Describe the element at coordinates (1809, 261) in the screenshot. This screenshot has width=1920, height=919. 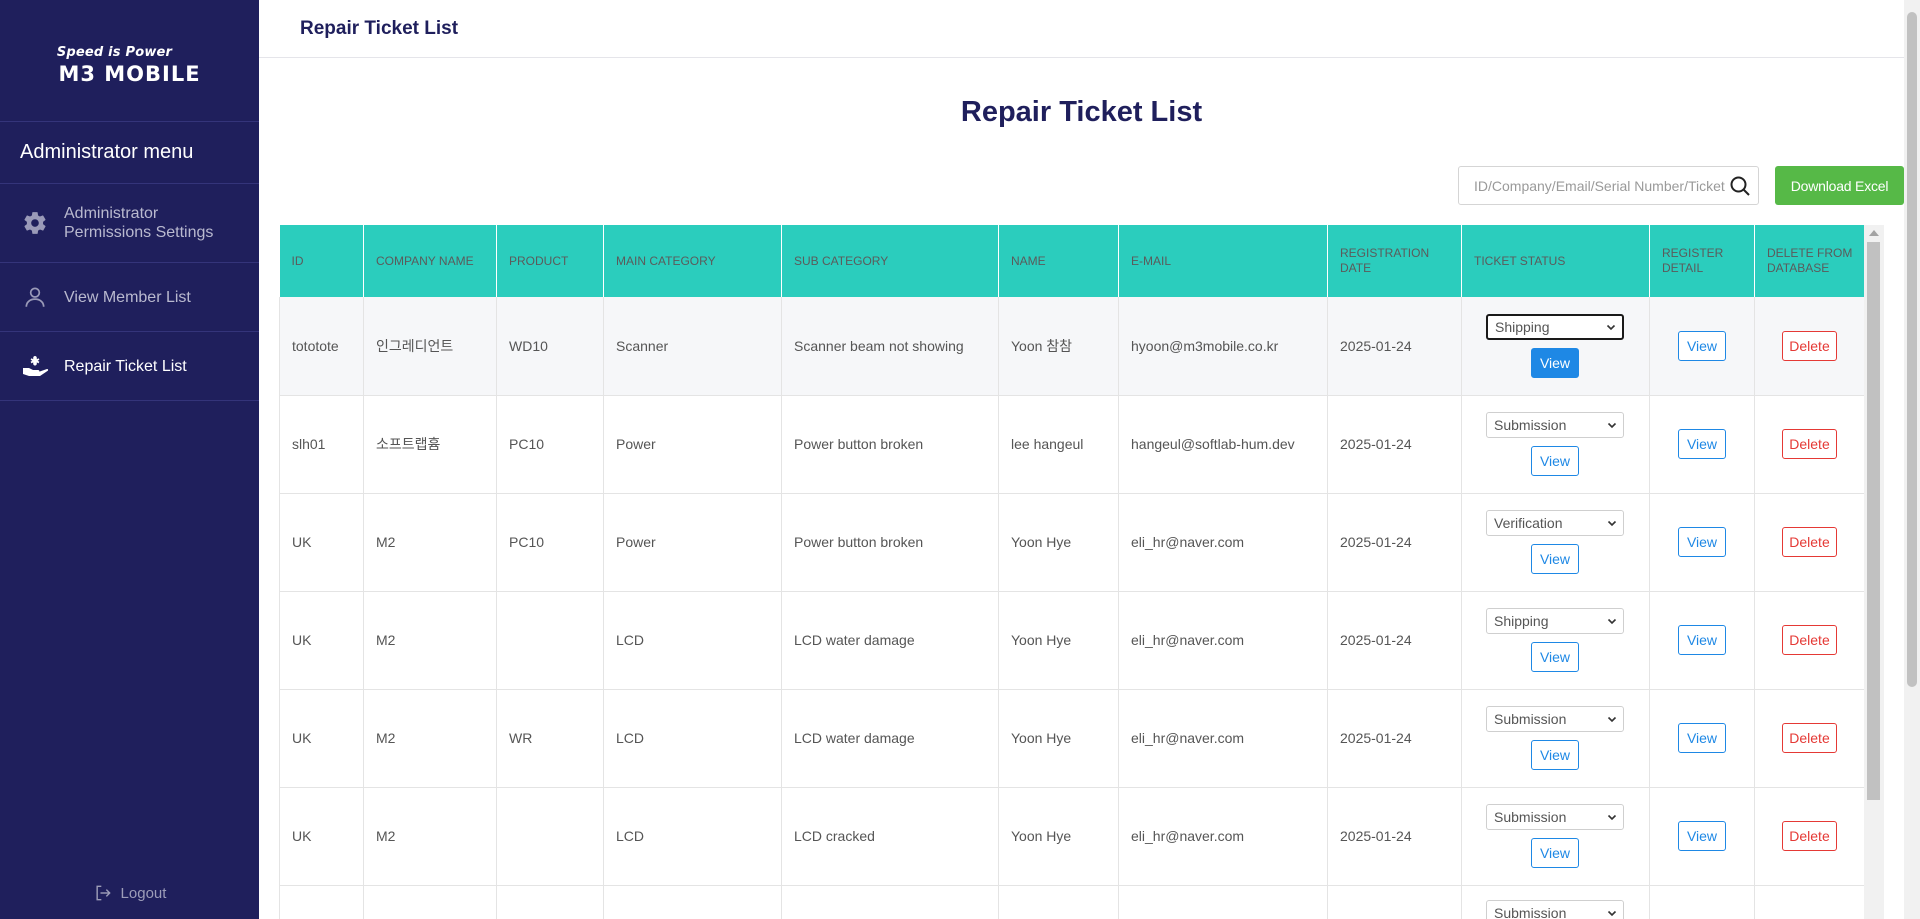
I see `col-header-delete: DELETE FROM DATABASE` at that location.